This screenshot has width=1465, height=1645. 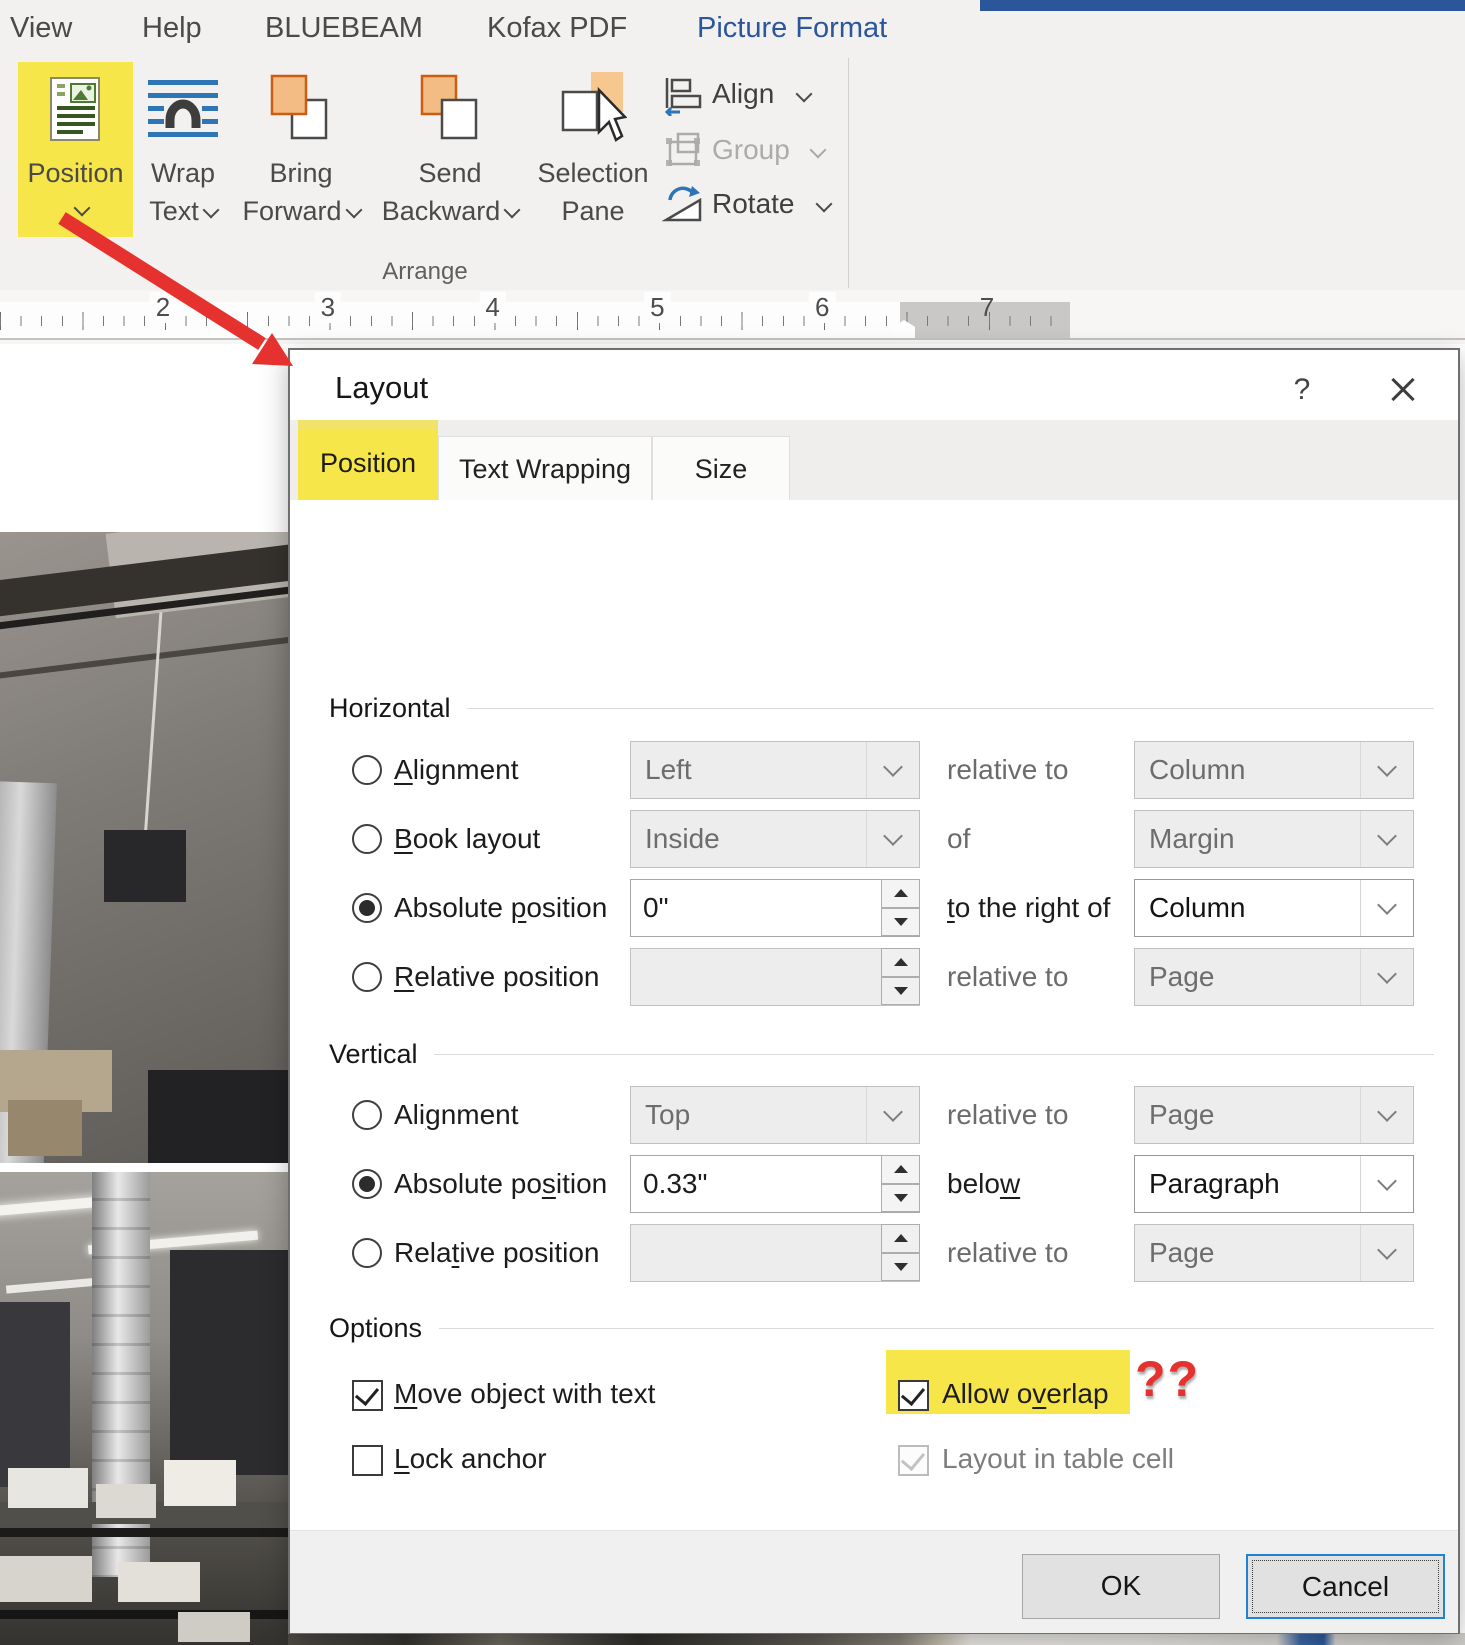 What do you see at coordinates (753, 203) in the screenshot?
I see `rotate-button-label: Rotate` at bounding box center [753, 203].